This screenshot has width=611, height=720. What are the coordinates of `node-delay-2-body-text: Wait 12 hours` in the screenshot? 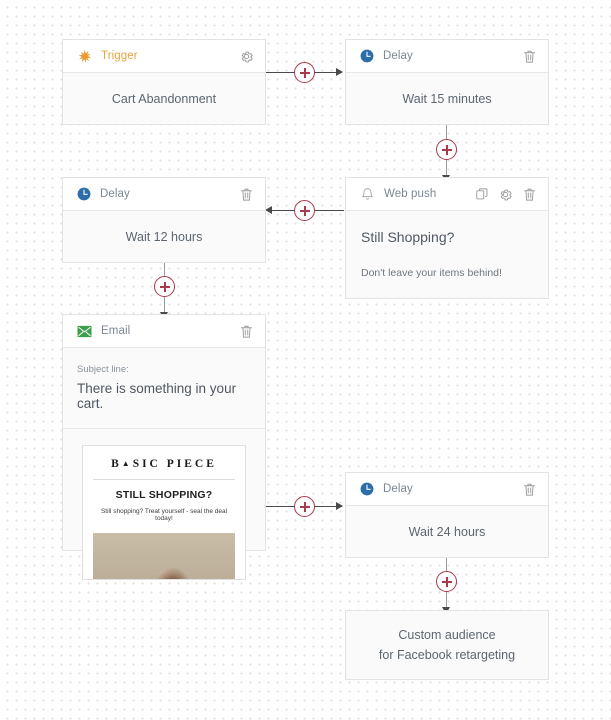 It's located at (164, 236).